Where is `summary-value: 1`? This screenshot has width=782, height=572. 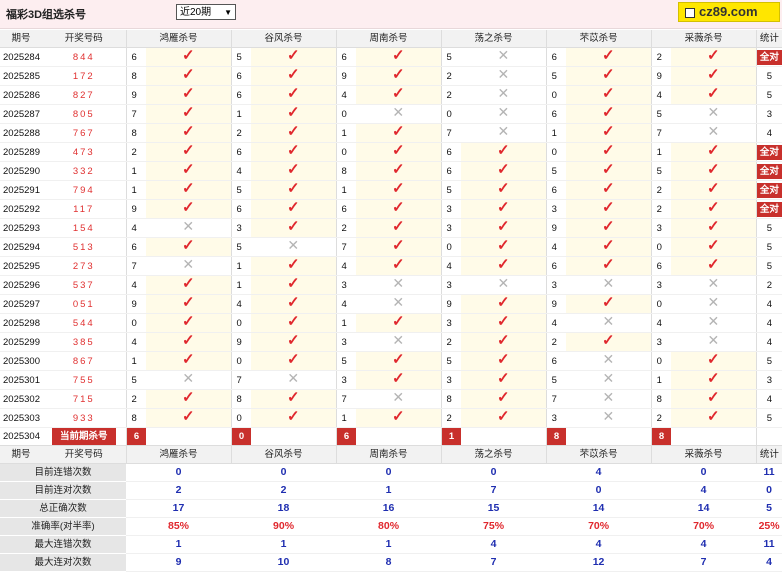 summary-value: 1 is located at coordinates (179, 544).